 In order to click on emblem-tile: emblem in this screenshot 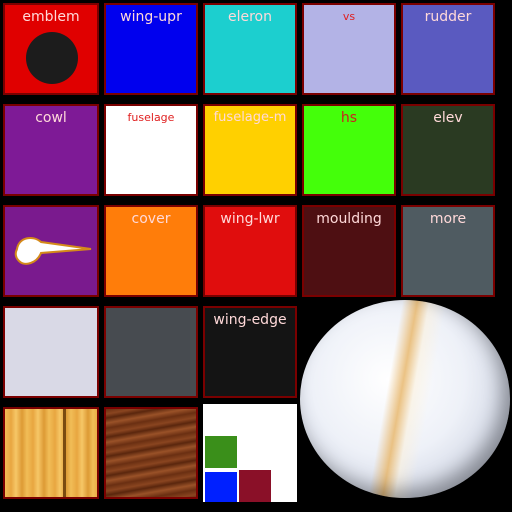, I will do `click(51, 49)`.